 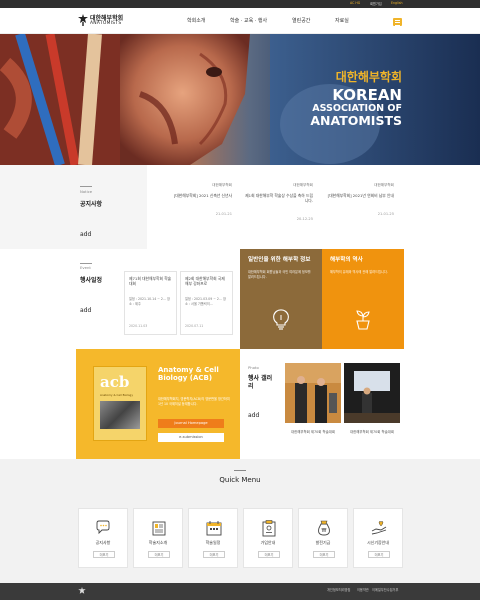 What do you see at coordinates (363, 320) in the screenshot?
I see `plant-pot-icon` at bounding box center [363, 320].